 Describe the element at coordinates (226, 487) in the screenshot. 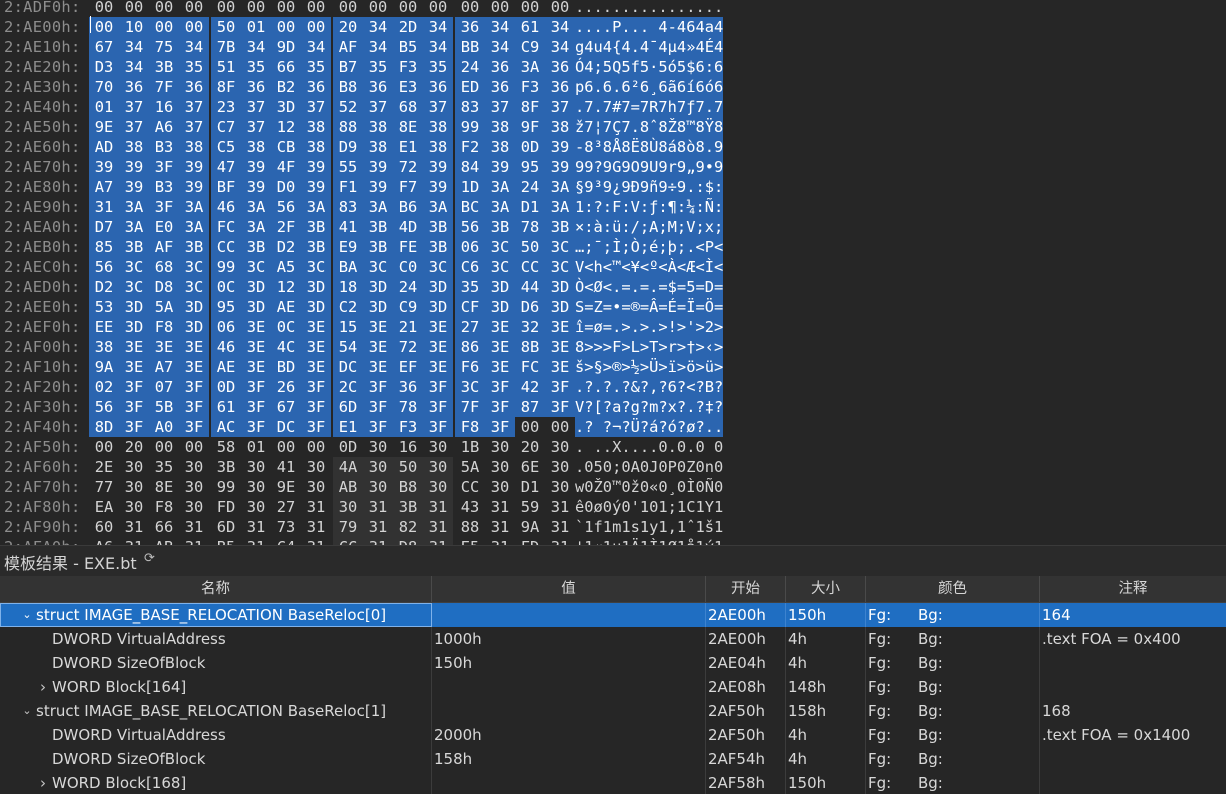

I see `hex-byte: 99` at that location.